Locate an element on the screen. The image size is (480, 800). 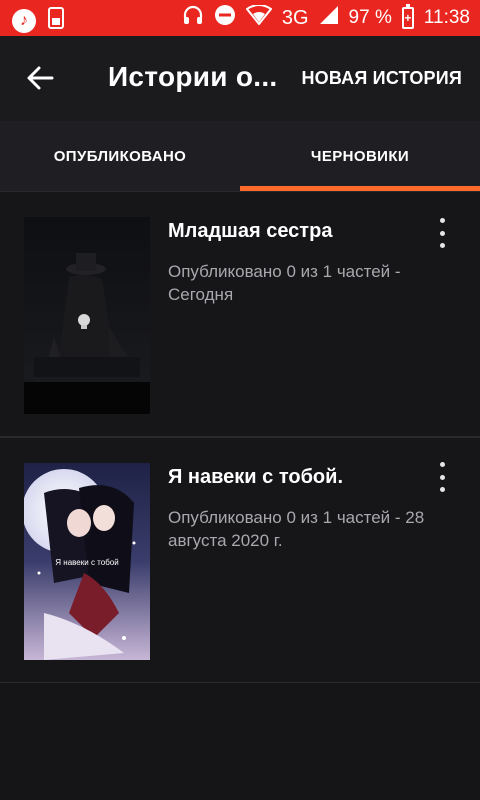
back-button is located at coordinates (40, 78).